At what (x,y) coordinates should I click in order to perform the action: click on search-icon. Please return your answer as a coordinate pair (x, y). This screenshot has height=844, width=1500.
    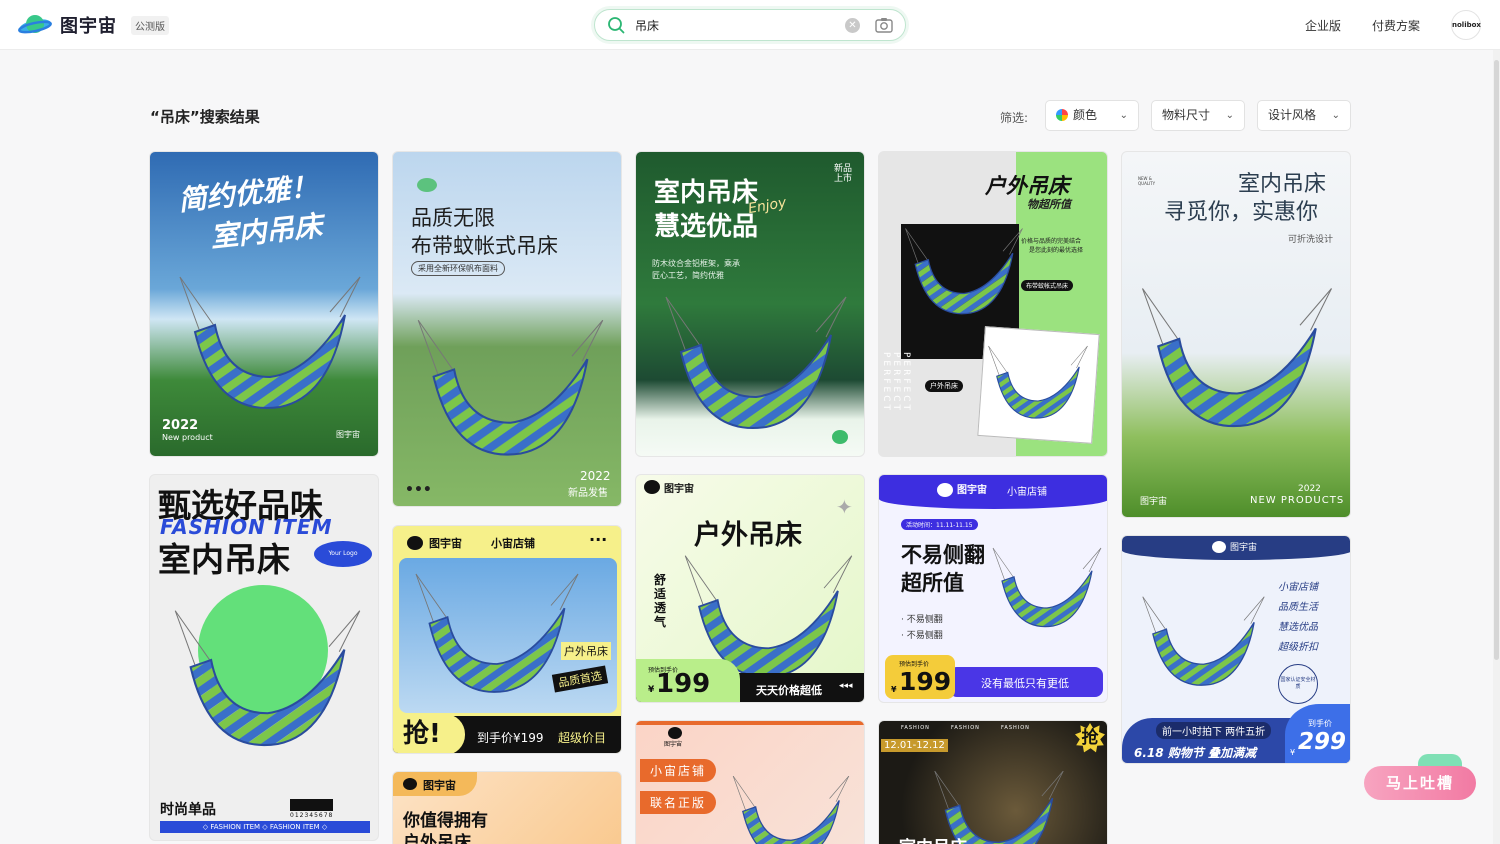
    Looking at the image, I should click on (616, 25).